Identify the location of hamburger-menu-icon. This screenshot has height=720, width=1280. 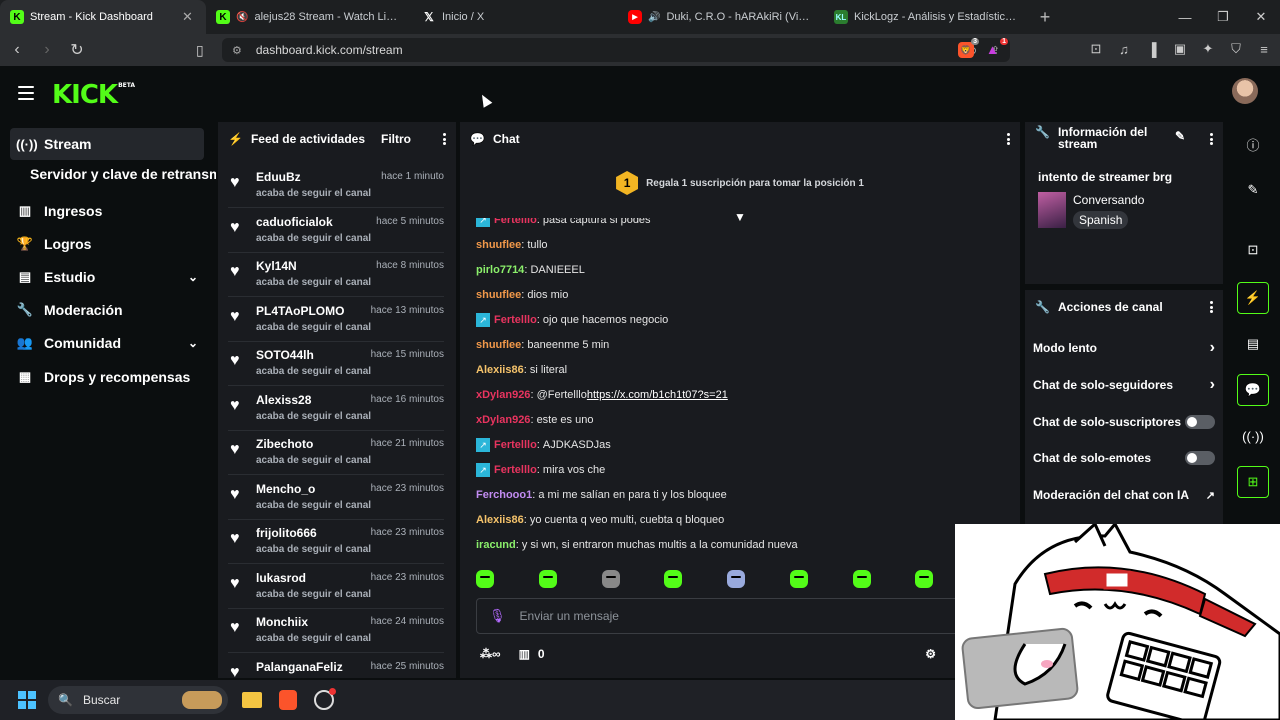
(26, 93).